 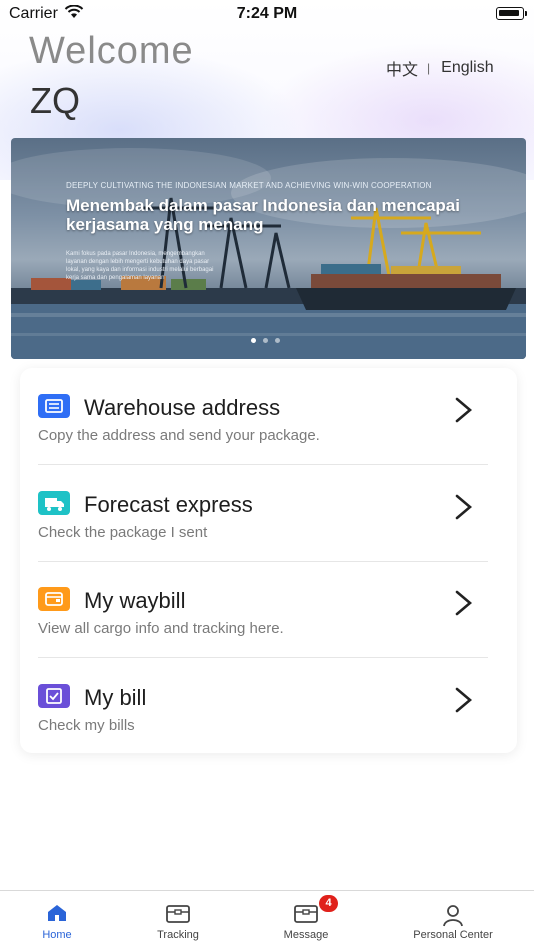 What do you see at coordinates (467, 68) in the screenshot?
I see `language-english: English` at bounding box center [467, 68].